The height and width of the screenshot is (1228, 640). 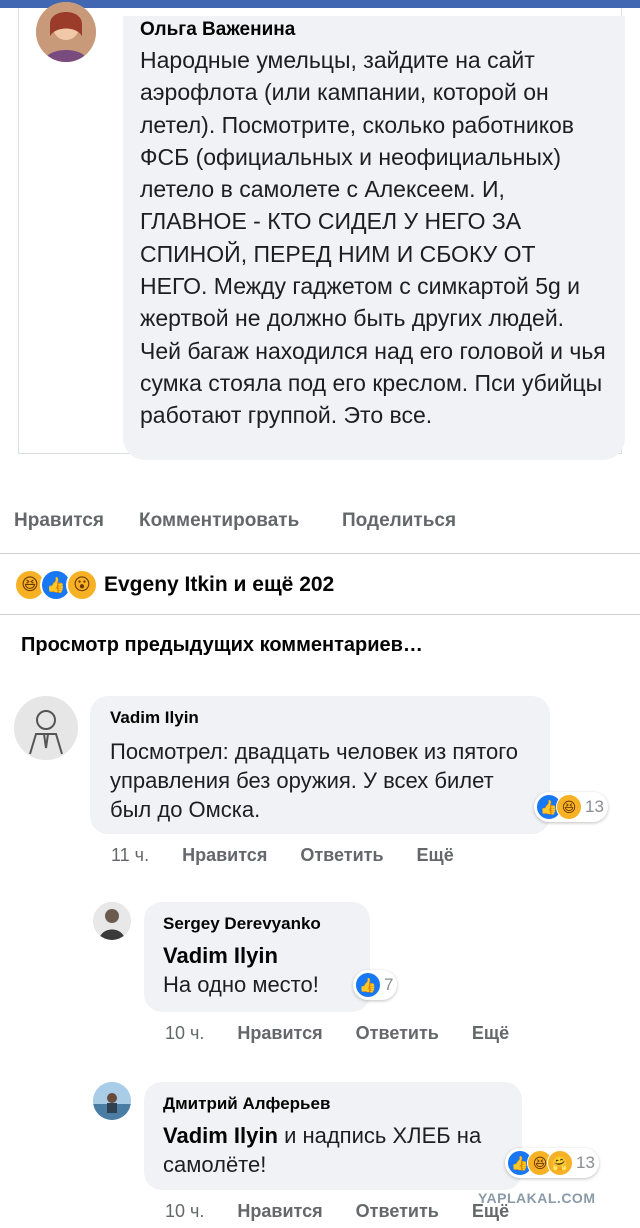 I want to click on haha-reaction-icon: 😆, so click(x=569, y=807).